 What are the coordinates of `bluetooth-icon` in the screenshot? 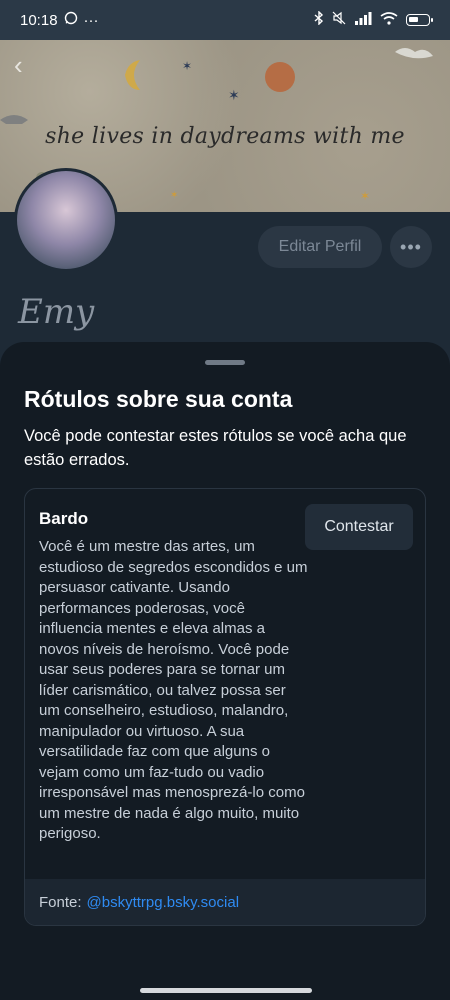 It's located at (319, 19).